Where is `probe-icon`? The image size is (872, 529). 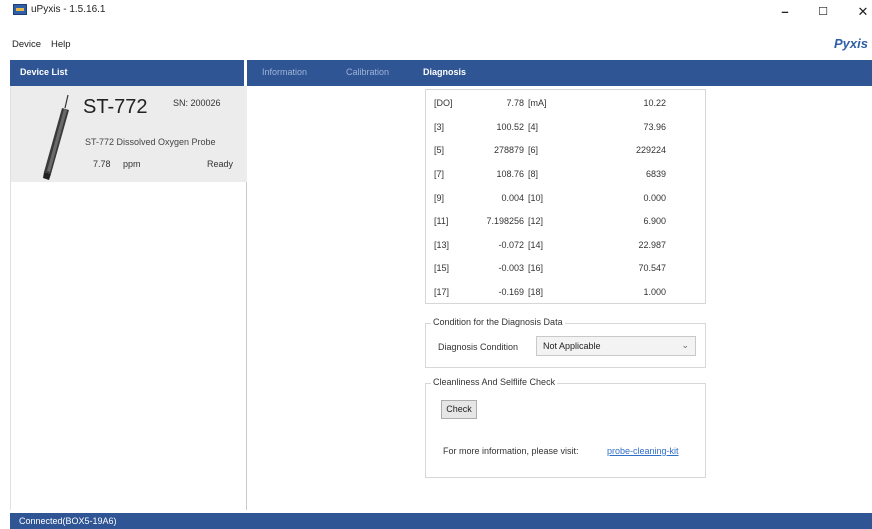 probe-icon is located at coordinates (56, 137).